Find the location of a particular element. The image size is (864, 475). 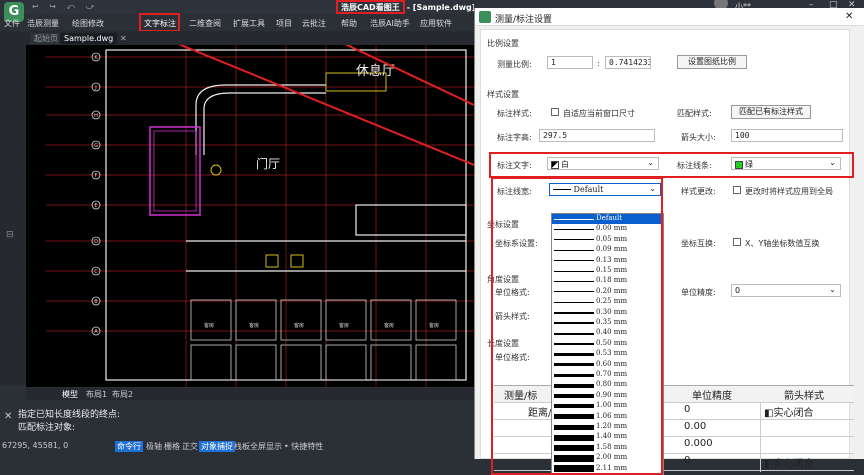

document-tab-bar: 起始页 Sample.dwg ✕ is located at coordinates (240, 38).